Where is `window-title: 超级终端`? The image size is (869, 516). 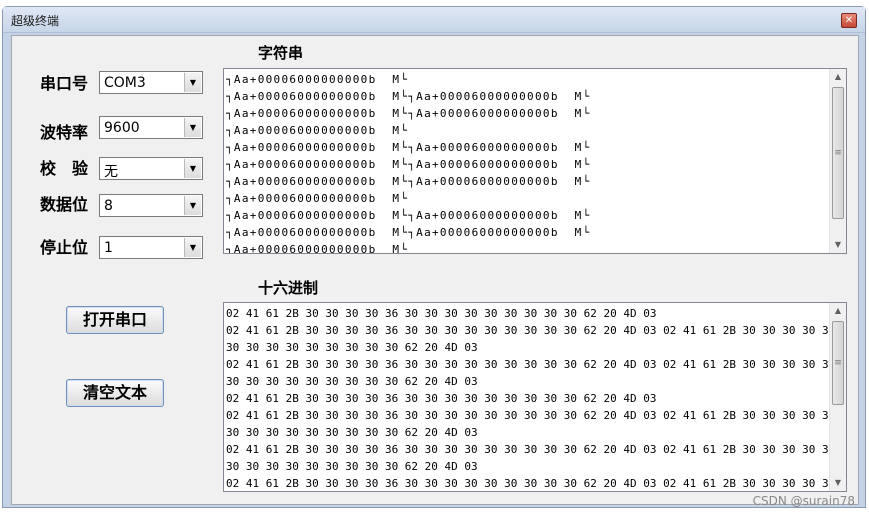 window-title: 超级终端 is located at coordinates (35, 21).